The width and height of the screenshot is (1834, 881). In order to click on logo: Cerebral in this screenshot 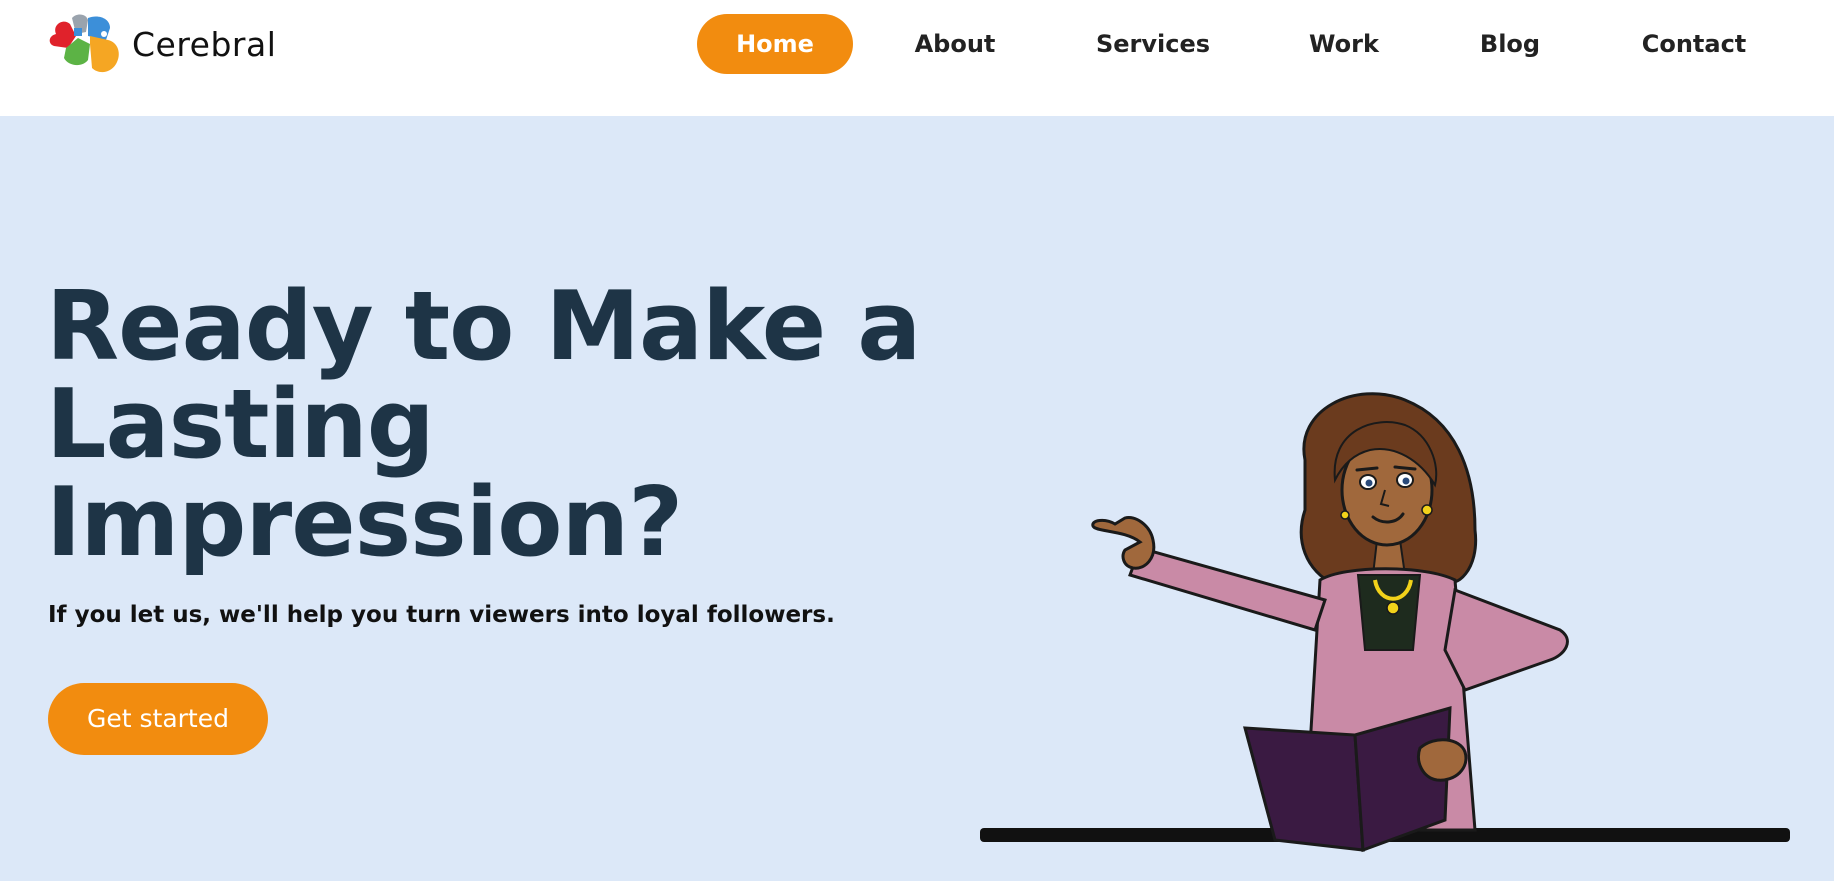, I will do `click(161, 44)`.